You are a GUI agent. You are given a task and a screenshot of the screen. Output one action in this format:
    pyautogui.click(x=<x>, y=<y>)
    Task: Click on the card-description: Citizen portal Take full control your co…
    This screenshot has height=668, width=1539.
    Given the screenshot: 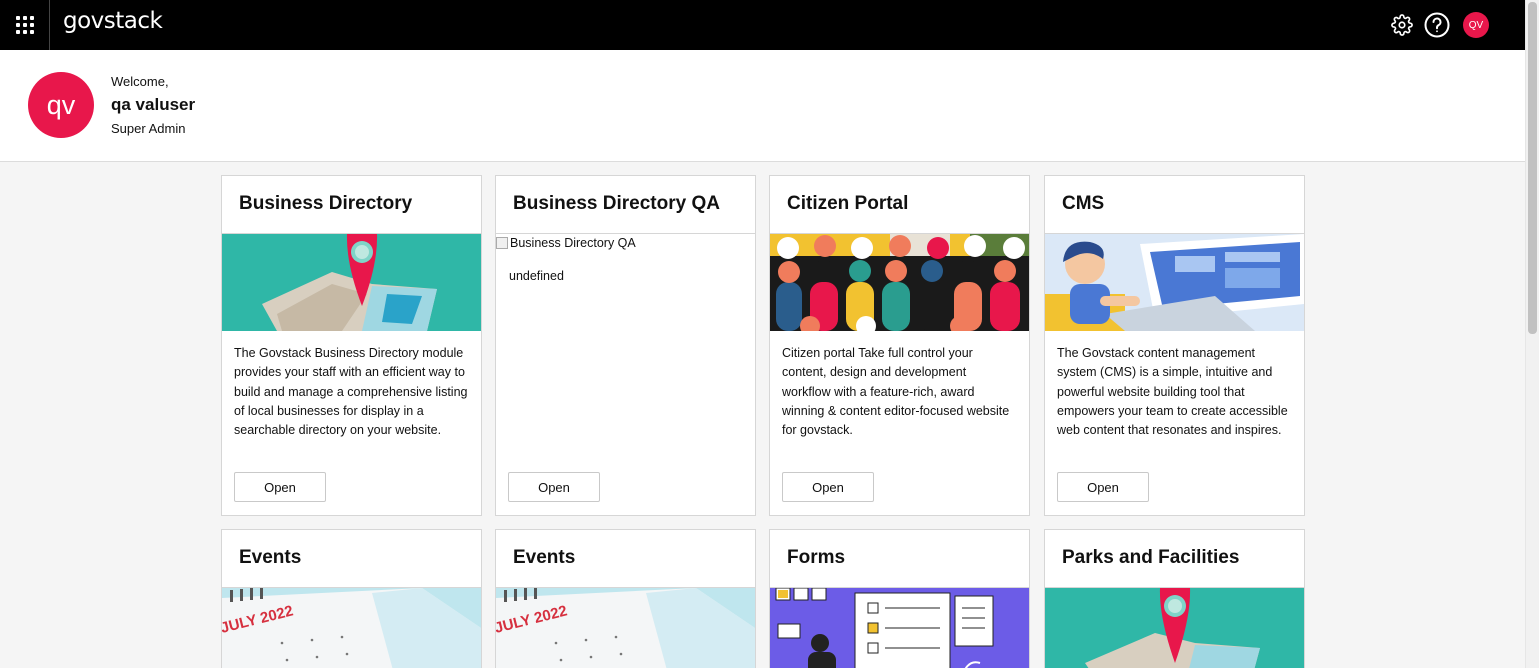 What is the action you would take?
    pyautogui.click(x=896, y=392)
    